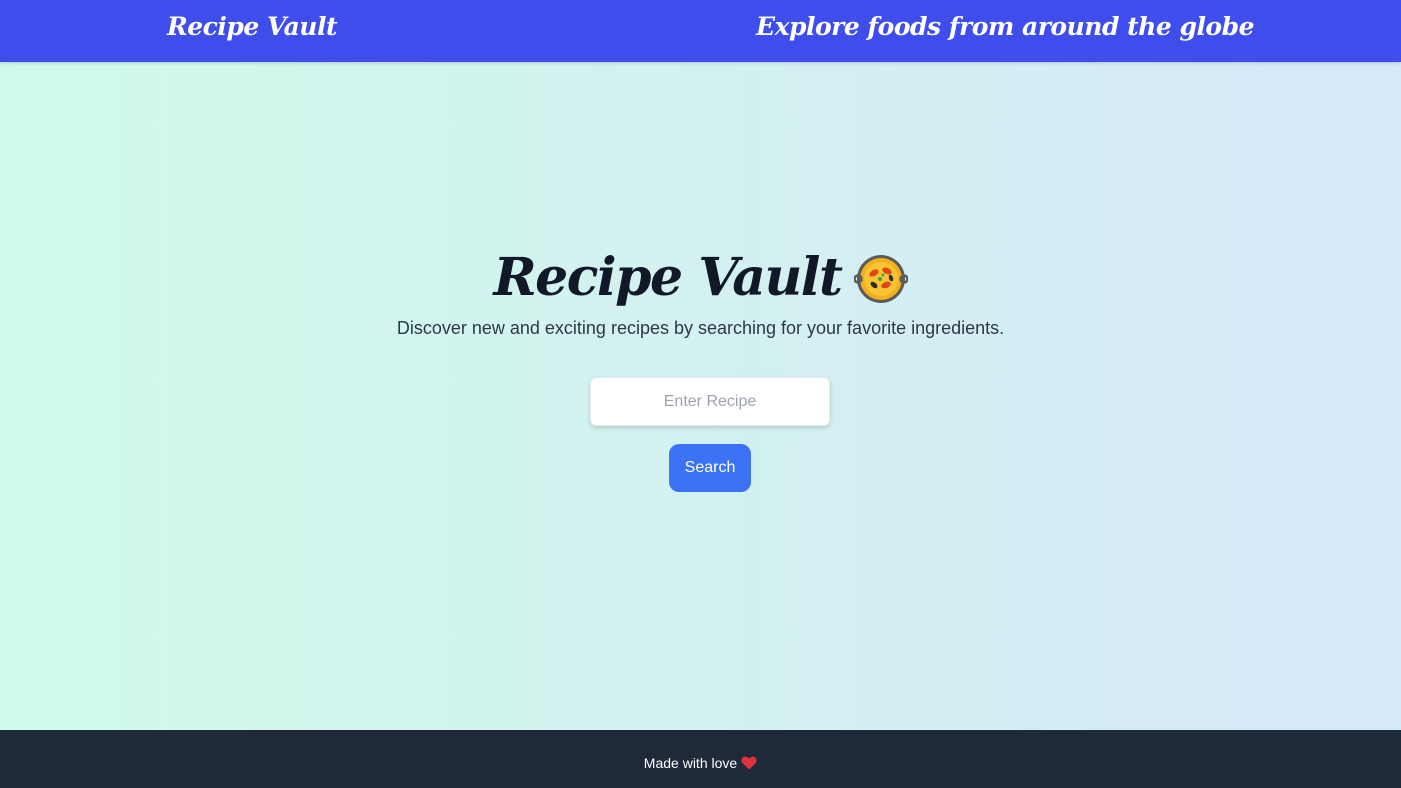  What do you see at coordinates (690, 763) in the screenshot?
I see `footer-text: Made with love` at bounding box center [690, 763].